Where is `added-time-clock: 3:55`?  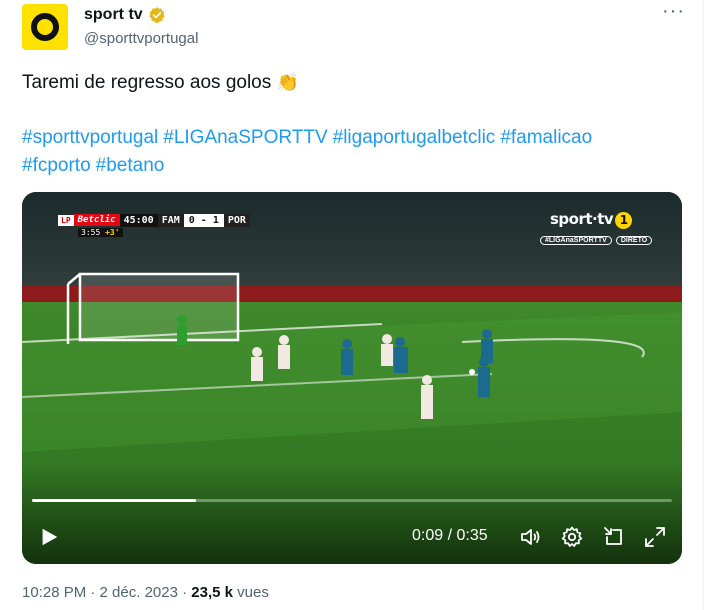
added-time-clock: 3:55 is located at coordinates (91, 232).